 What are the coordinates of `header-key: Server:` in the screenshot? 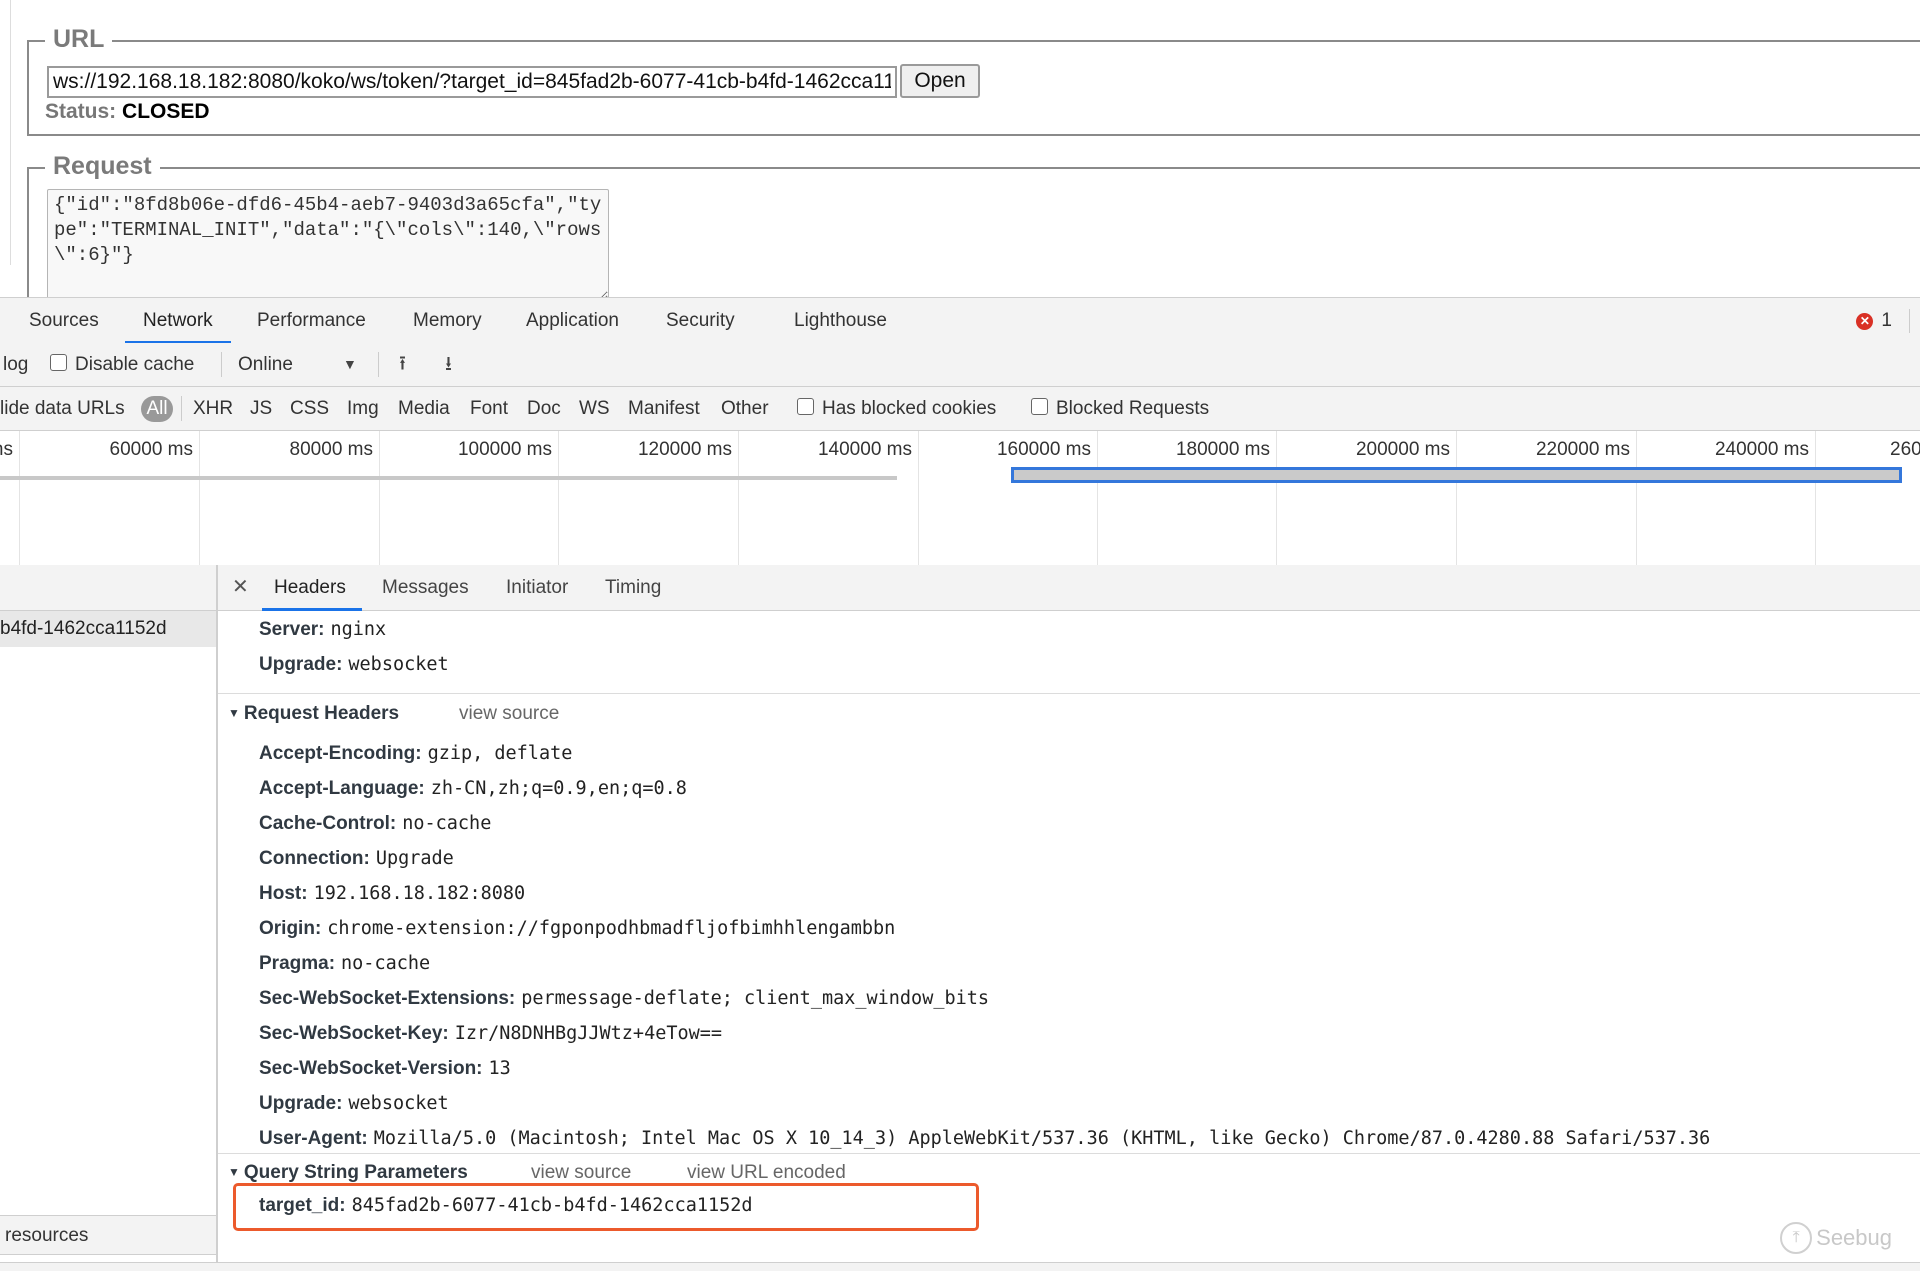 It's located at (292, 629).